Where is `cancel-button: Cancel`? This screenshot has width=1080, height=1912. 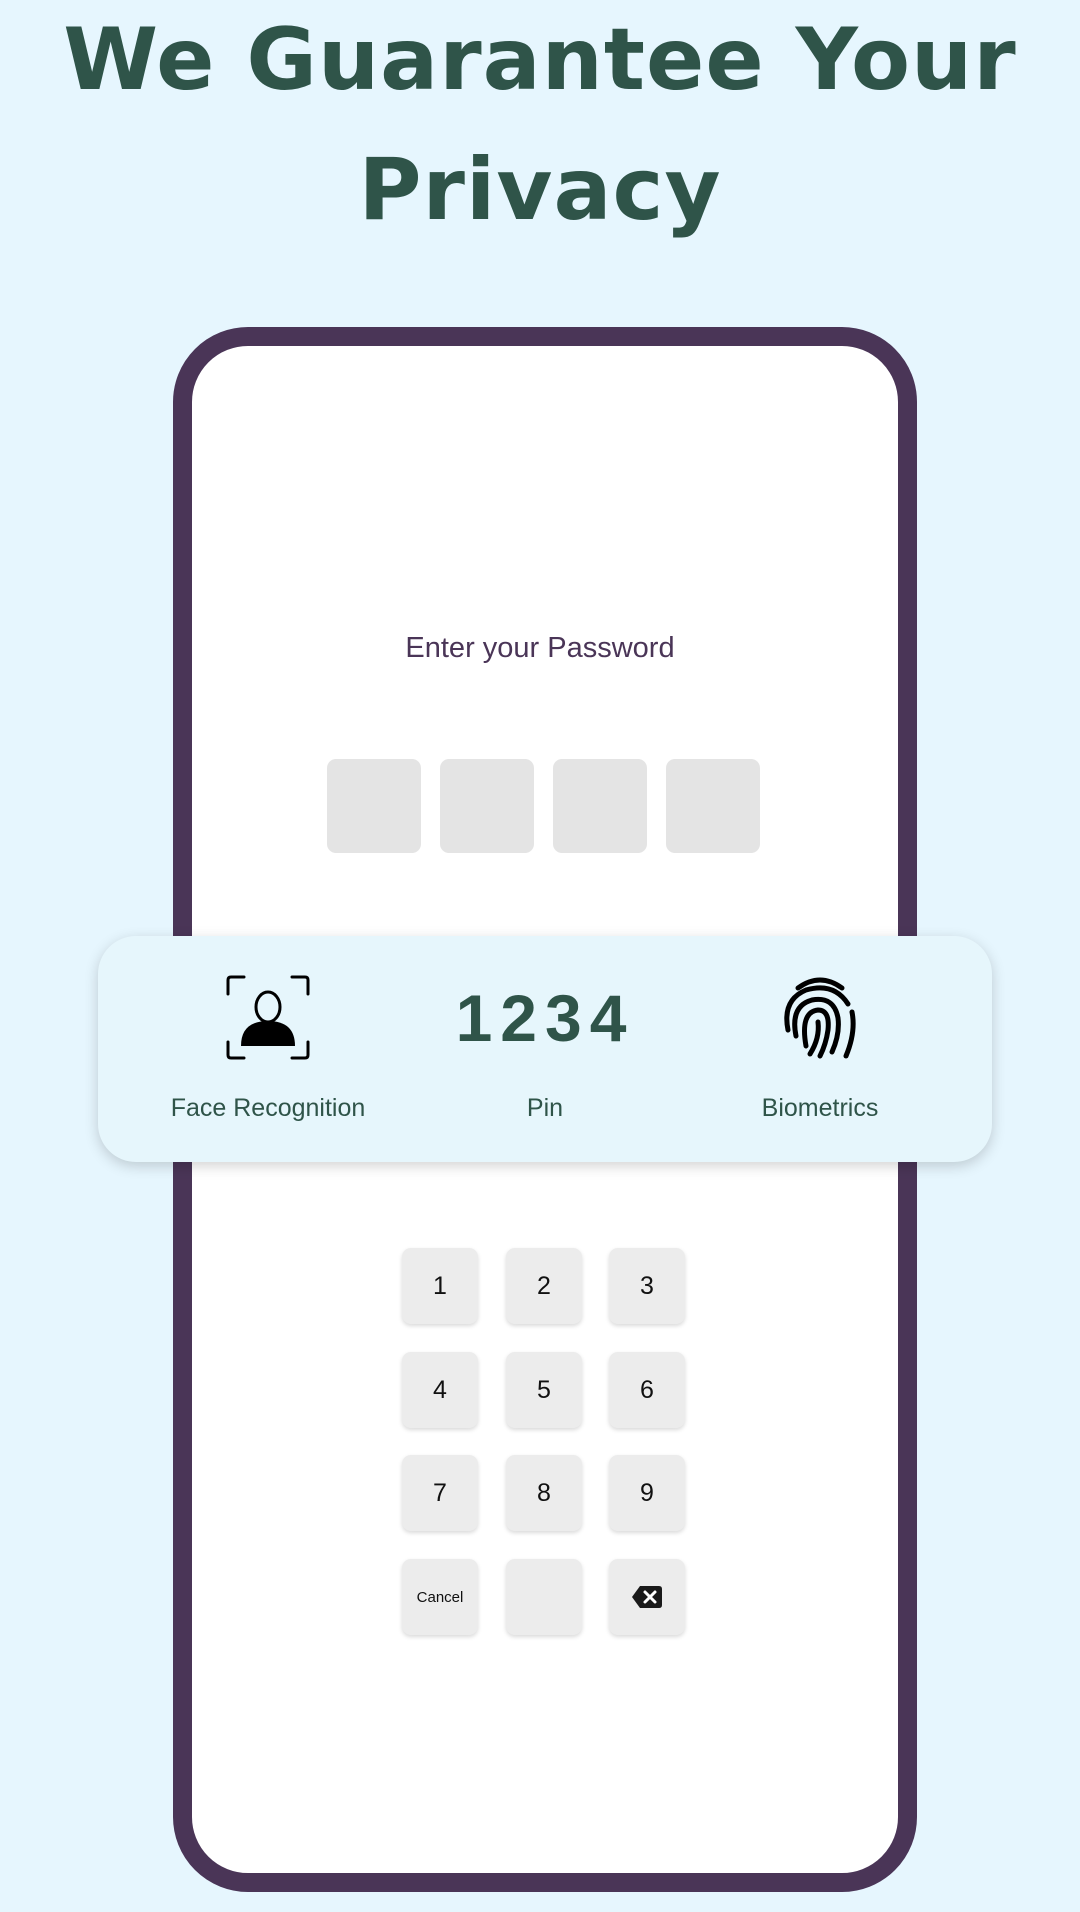 cancel-button: Cancel is located at coordinates (440, 1597).